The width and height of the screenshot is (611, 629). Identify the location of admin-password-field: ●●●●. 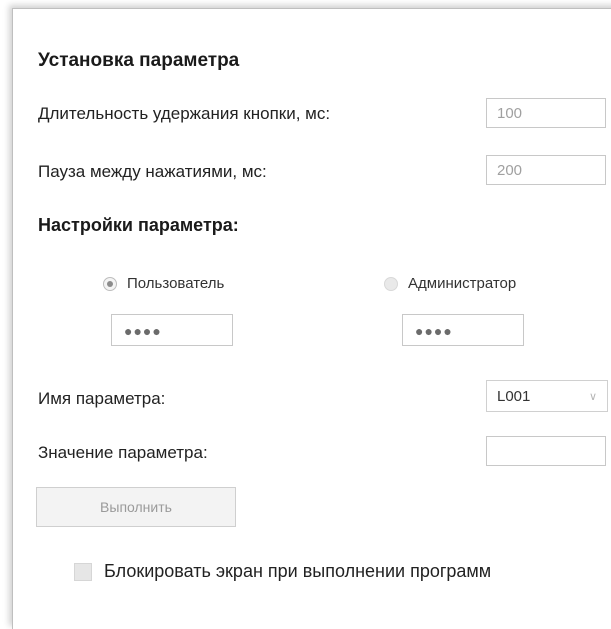
(463, 330).